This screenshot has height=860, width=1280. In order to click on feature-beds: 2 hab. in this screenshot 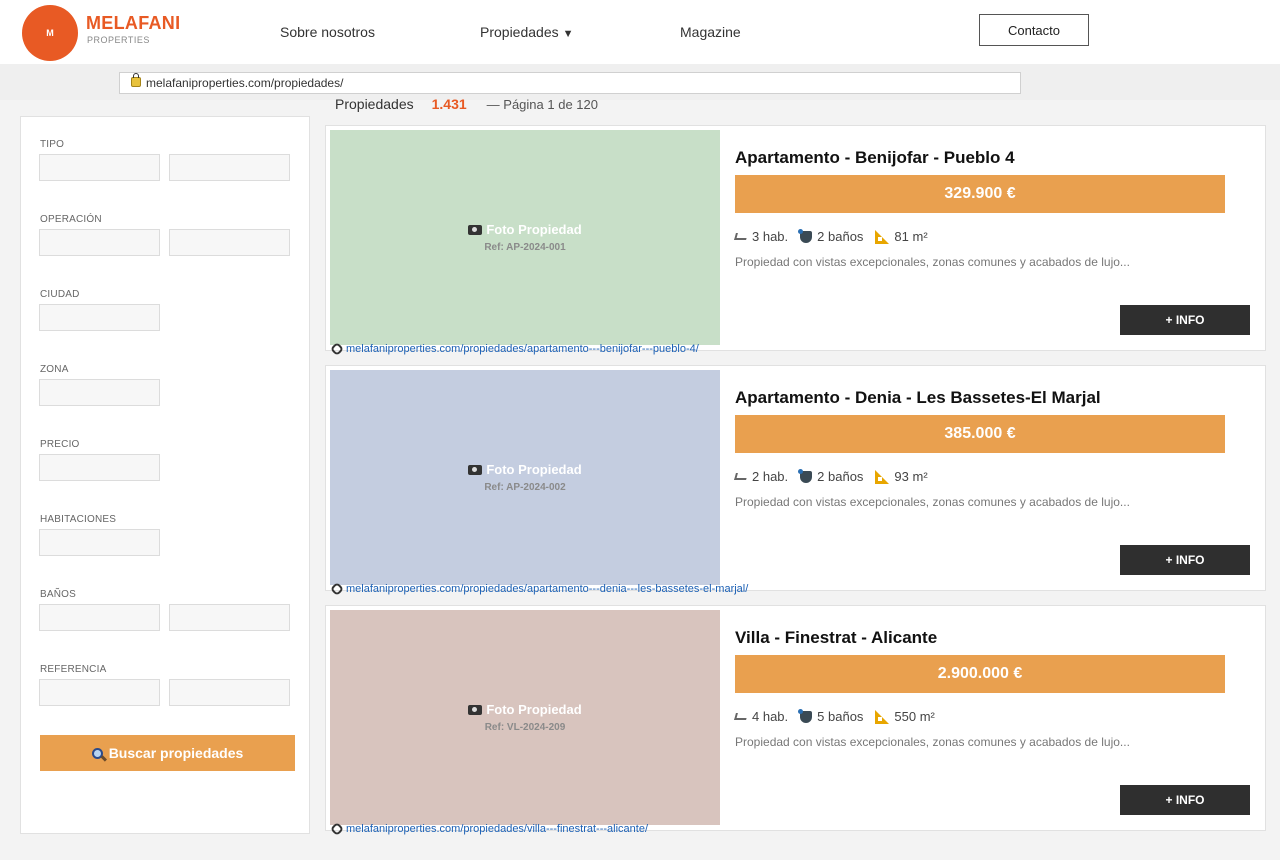, I will do `click(761, 476)`.